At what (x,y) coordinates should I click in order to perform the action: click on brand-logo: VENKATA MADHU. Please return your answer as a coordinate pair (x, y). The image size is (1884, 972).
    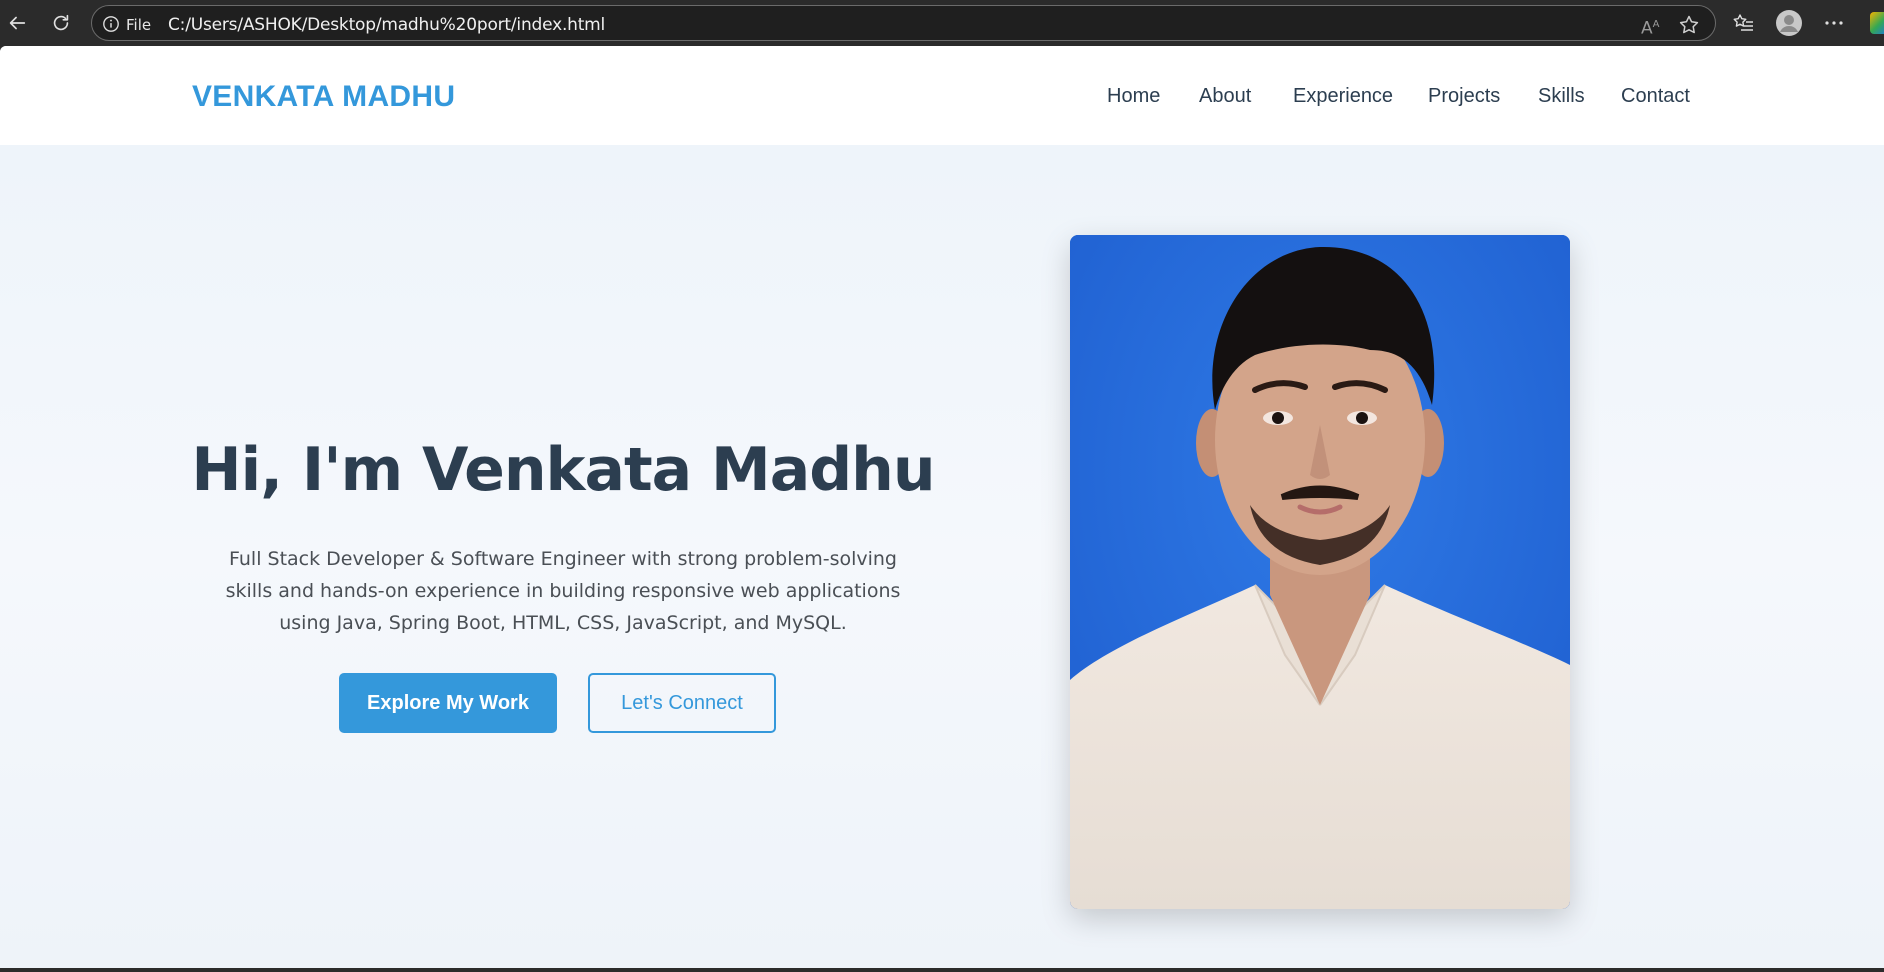
    Looking at the image, I should click on (323, 97).